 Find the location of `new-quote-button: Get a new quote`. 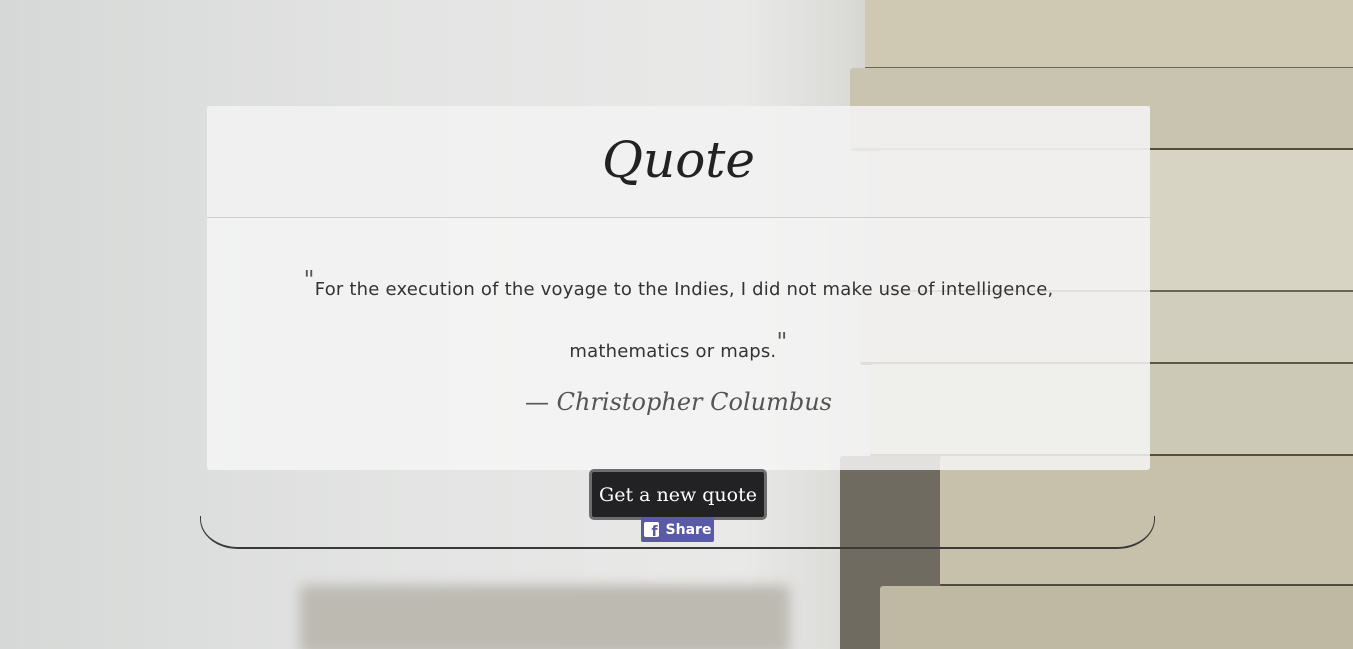

new-quote-button: Get a new quote is located at coordinates (678, 494).